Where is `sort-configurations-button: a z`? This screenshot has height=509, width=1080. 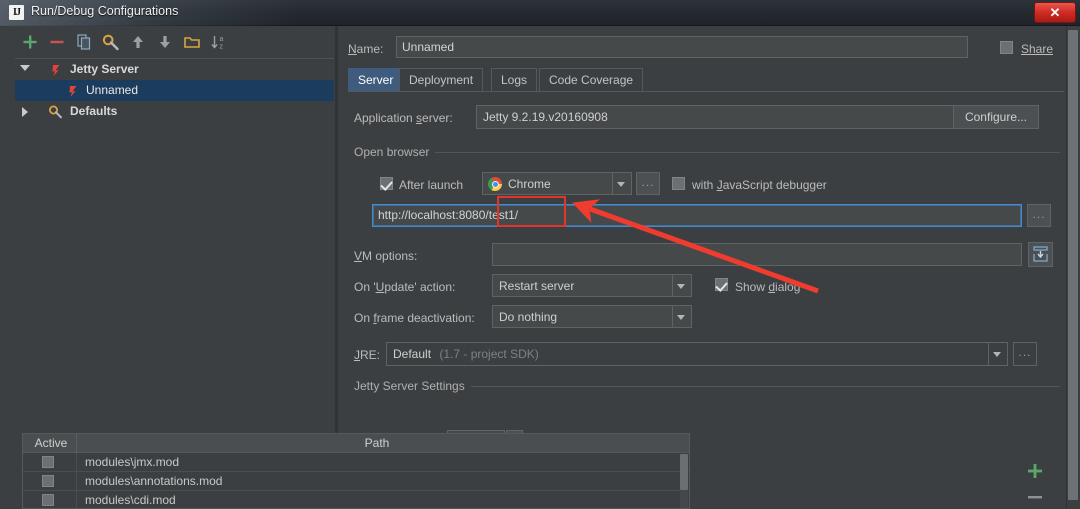 sort-configurations-button: a z is located at coordinates (219, 42).